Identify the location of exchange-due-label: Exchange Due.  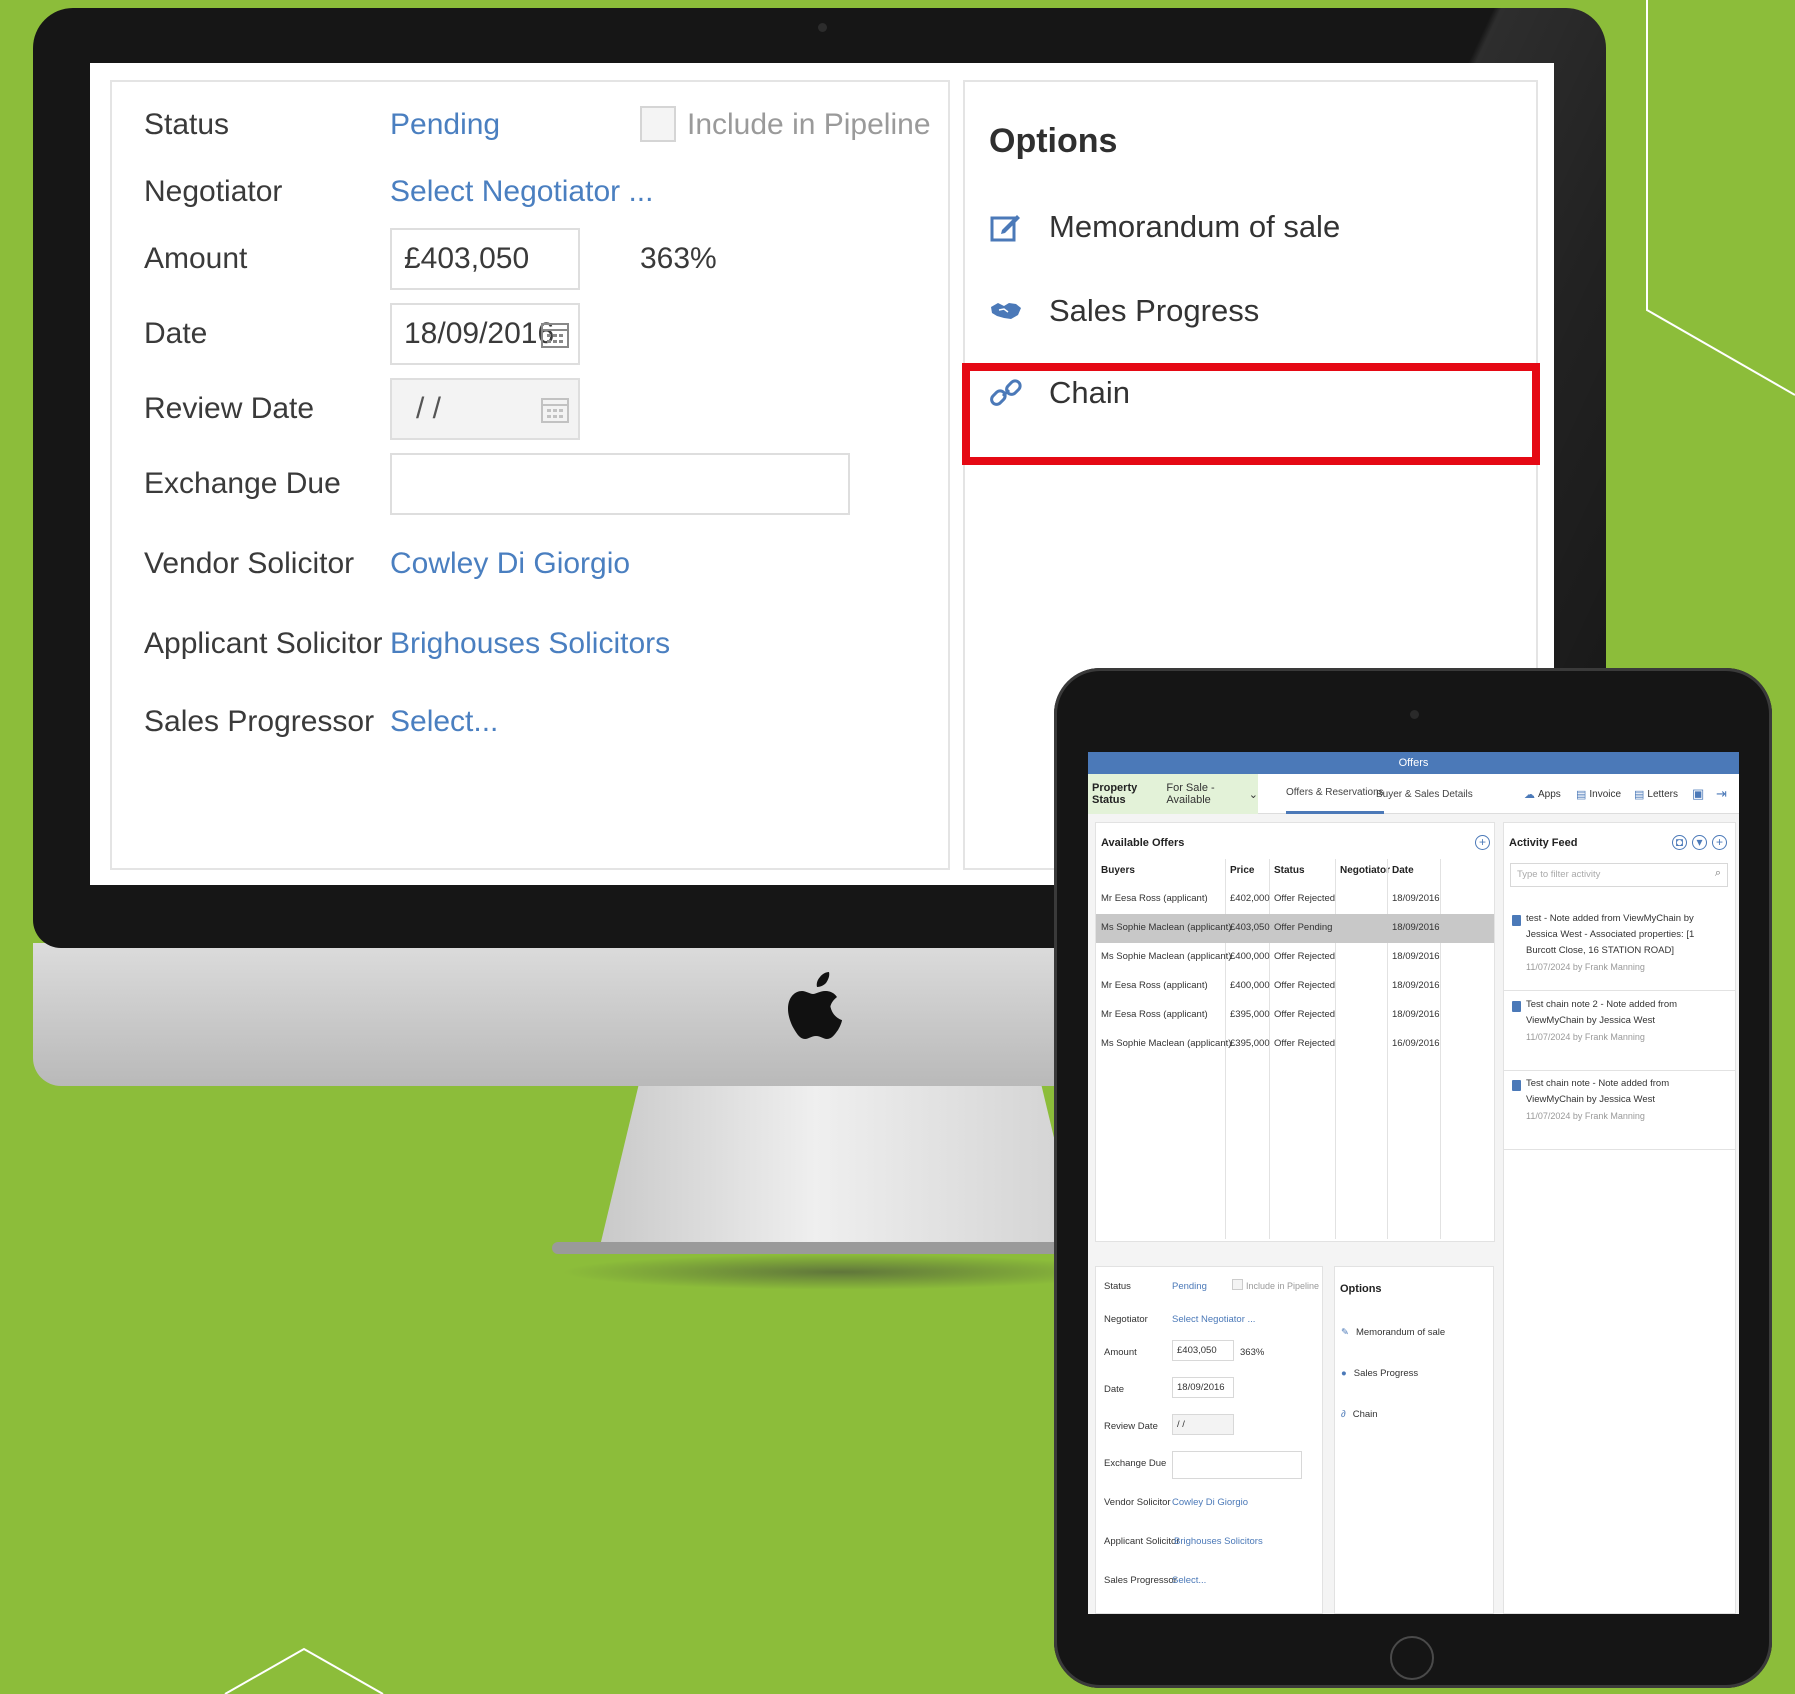
(1135, 1463).